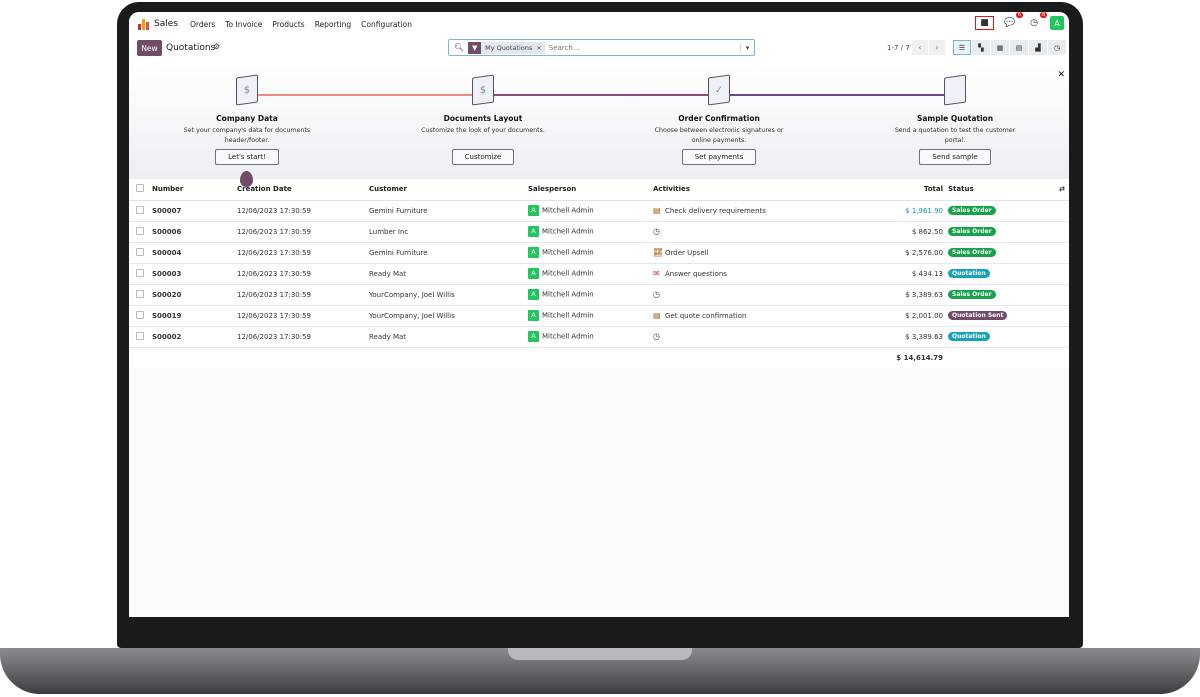 The height and width of the screenshot is (697, 1200). I want to click on search-bar: 🔍︎ ▼ My Quotations × ▾, so click(601, 47).